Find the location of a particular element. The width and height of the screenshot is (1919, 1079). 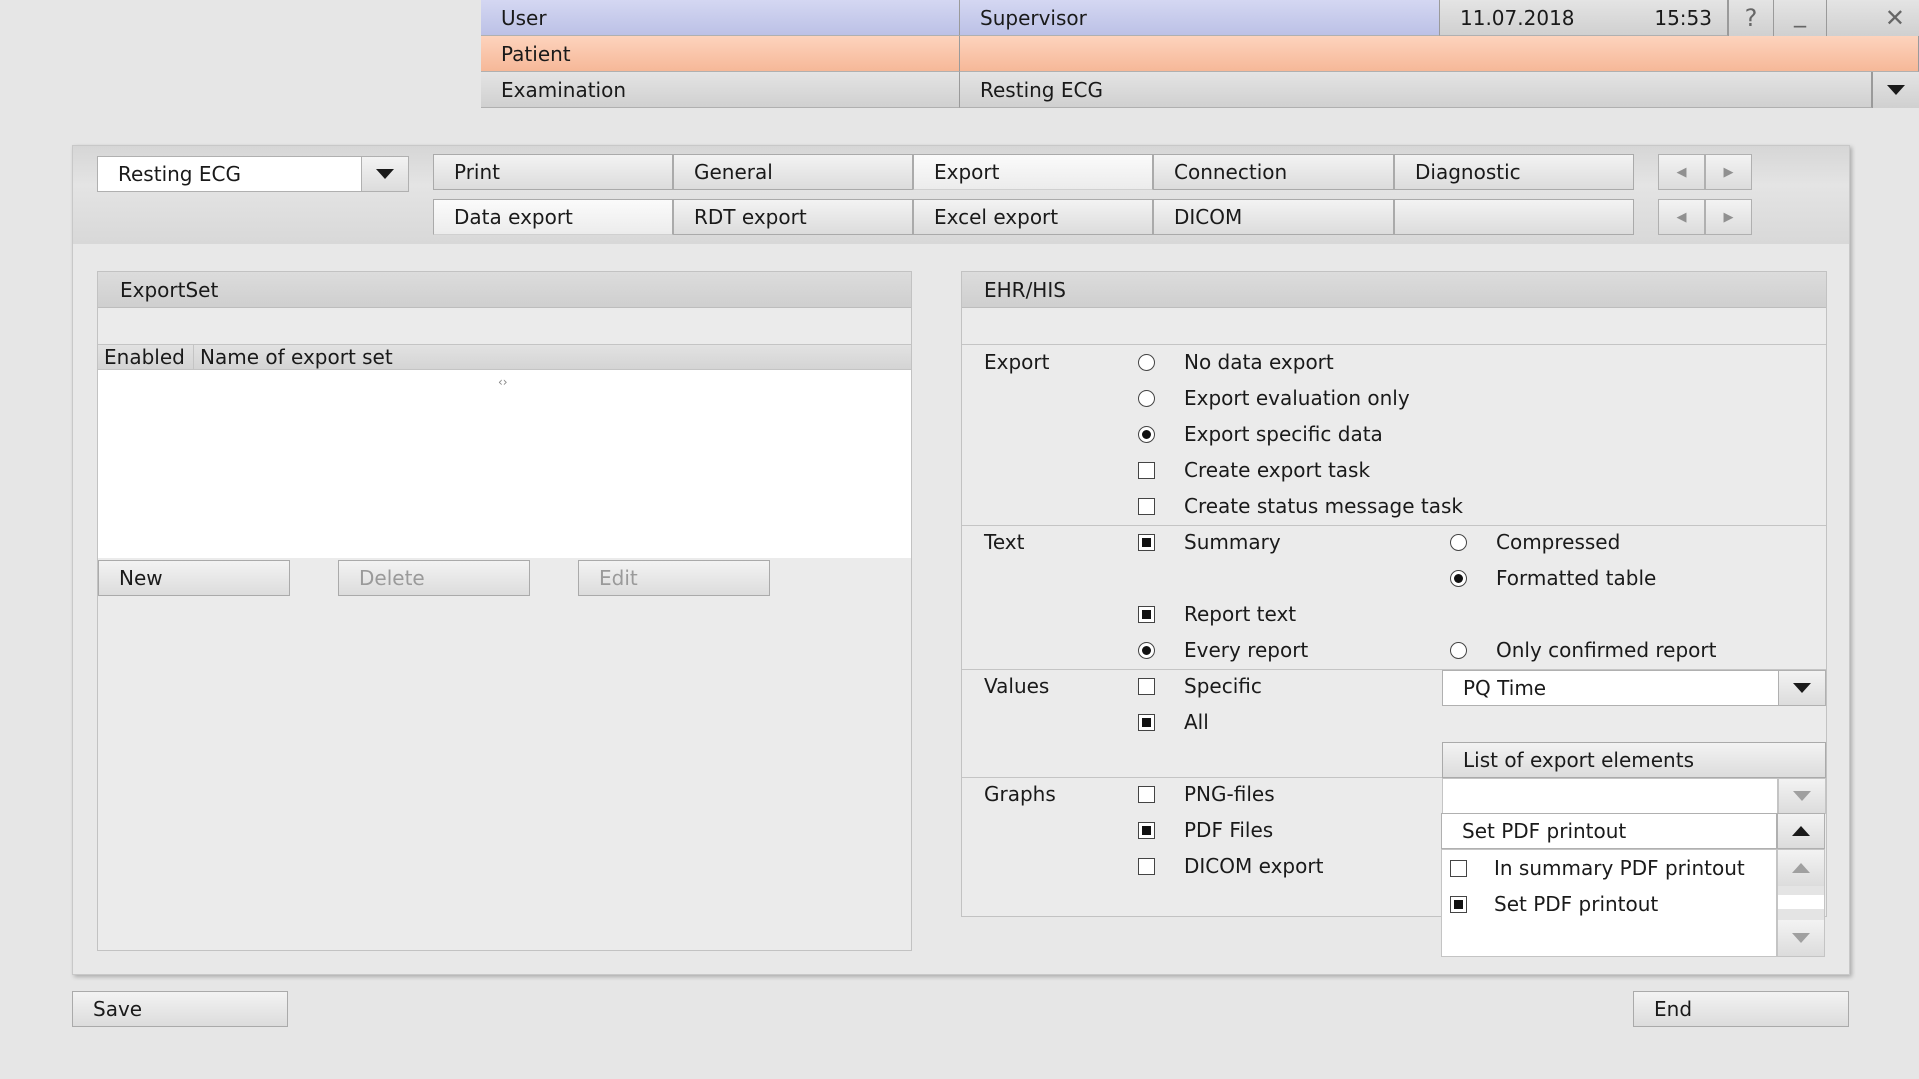

user-label-text: User is located at coordinates (524, 17).